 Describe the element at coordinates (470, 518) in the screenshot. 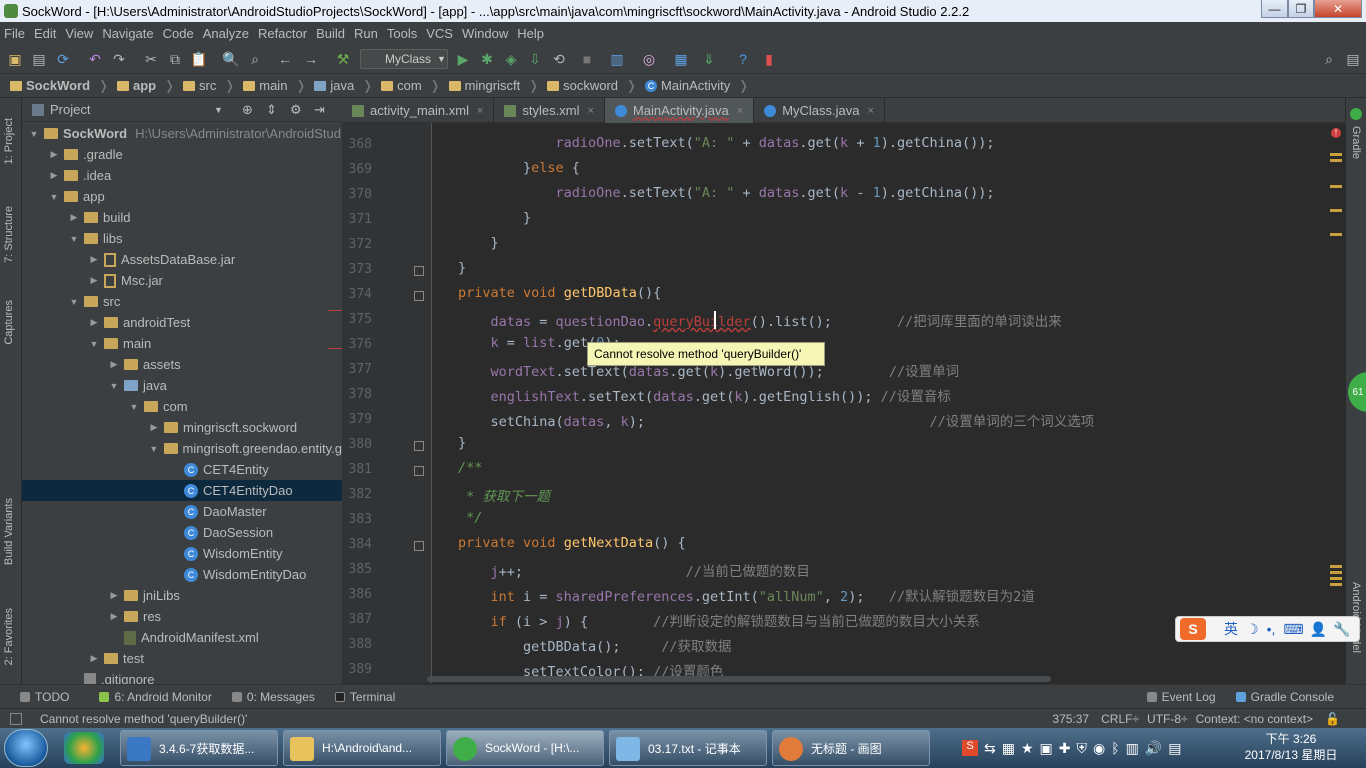

I see `code-line: */` at that location.